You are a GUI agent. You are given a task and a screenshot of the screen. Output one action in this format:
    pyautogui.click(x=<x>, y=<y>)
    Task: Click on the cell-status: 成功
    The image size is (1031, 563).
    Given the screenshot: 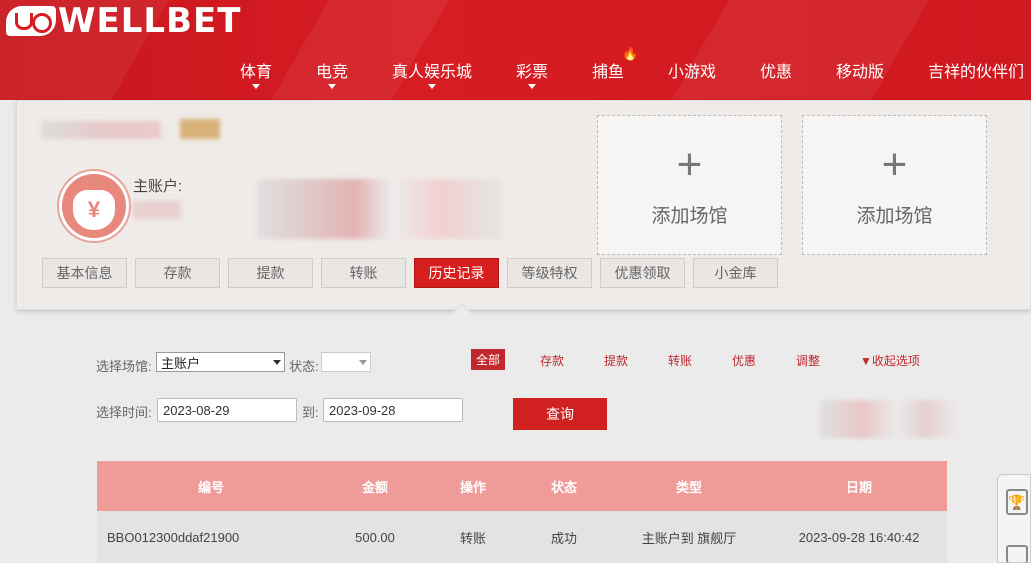 What is the action you would take?
    pyautogui.click(x=563, y=538)
    